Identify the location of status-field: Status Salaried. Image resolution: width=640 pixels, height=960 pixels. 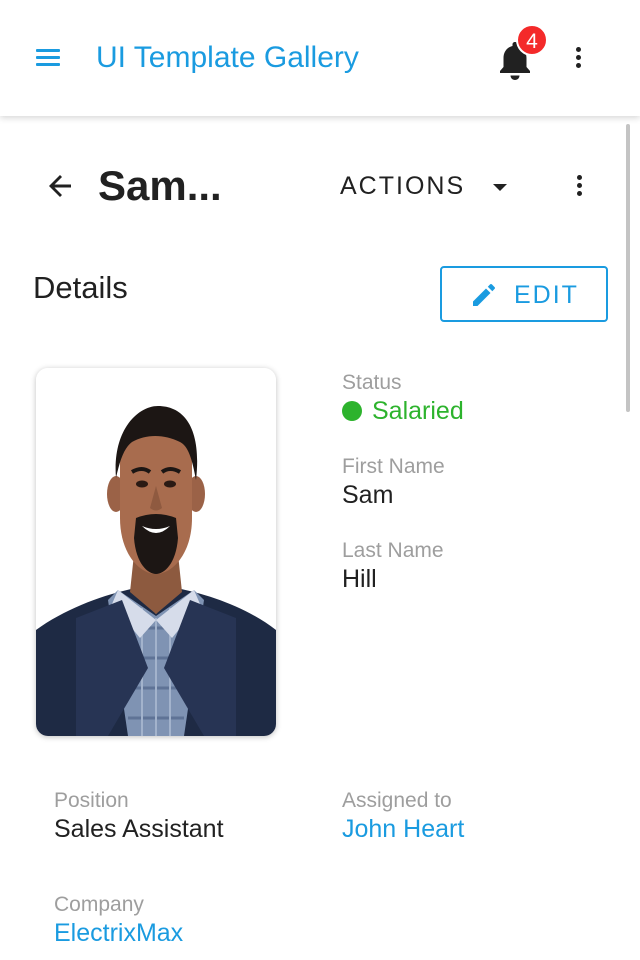
(403, 398).